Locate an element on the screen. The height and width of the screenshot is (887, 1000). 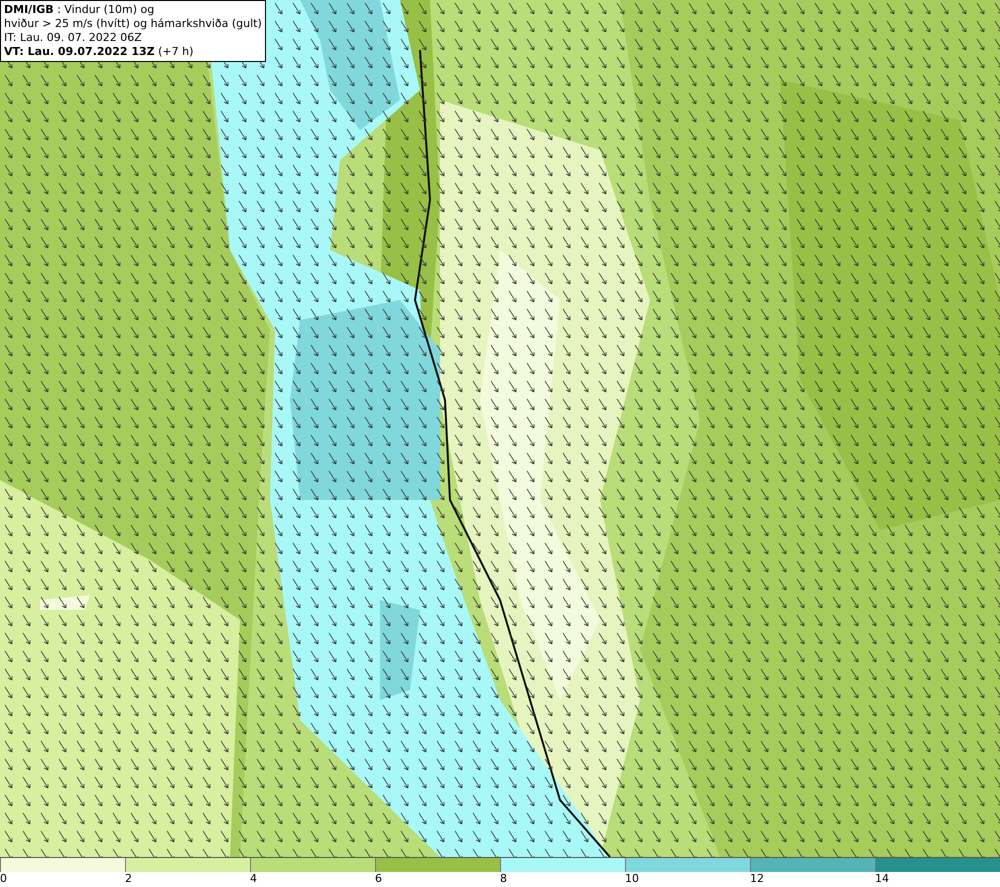
legend-label: 10 is located at coordinates (632, 879).